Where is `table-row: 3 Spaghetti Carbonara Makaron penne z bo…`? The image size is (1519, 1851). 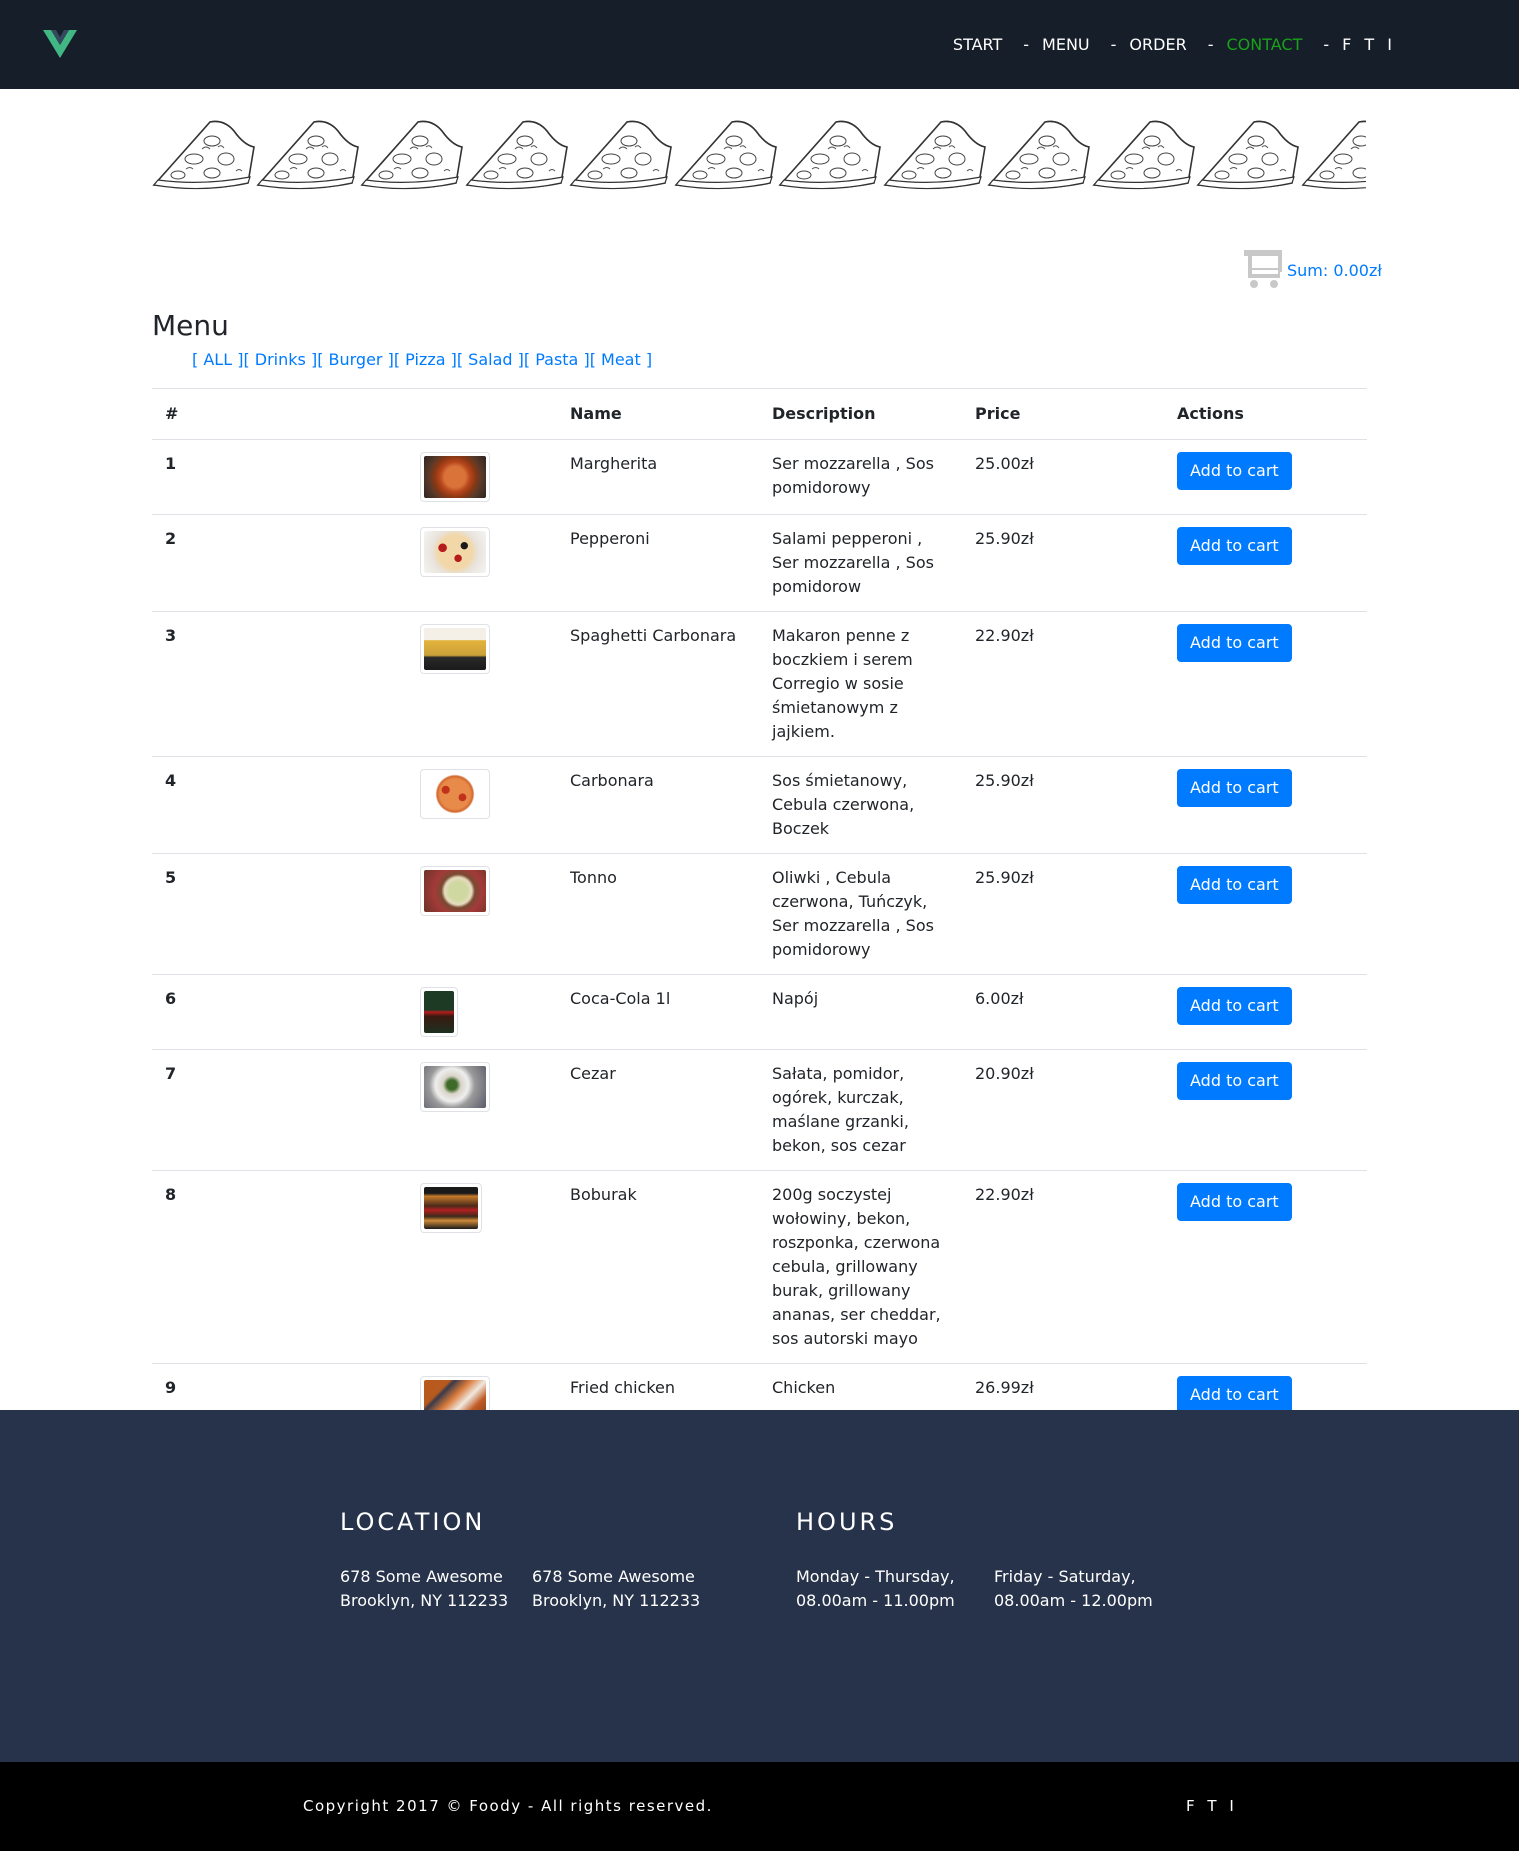 table-row: 3 Spaghetti Carbonara Makaron penne z bo… is located at coordinates (759, 684).